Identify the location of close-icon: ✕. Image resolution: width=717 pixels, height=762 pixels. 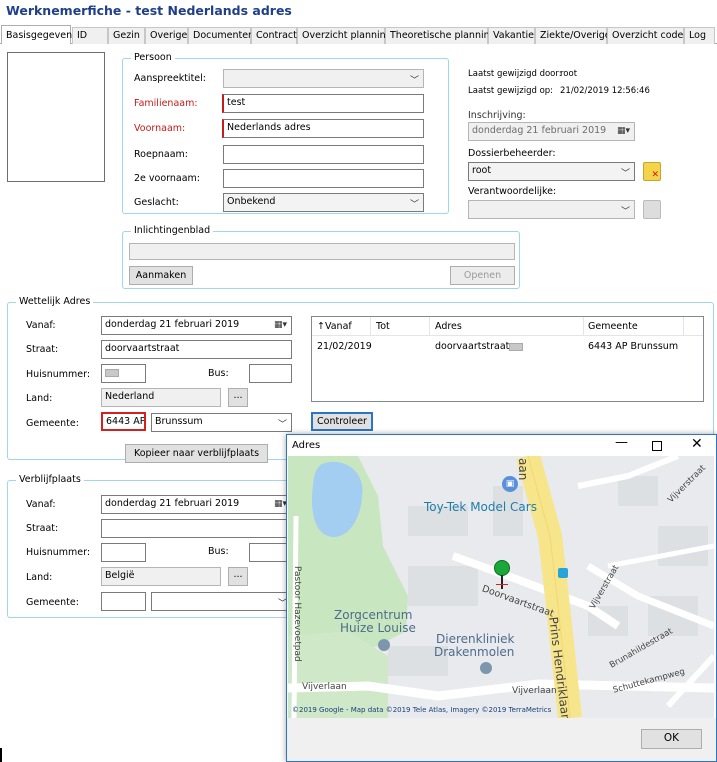
(697, 444).